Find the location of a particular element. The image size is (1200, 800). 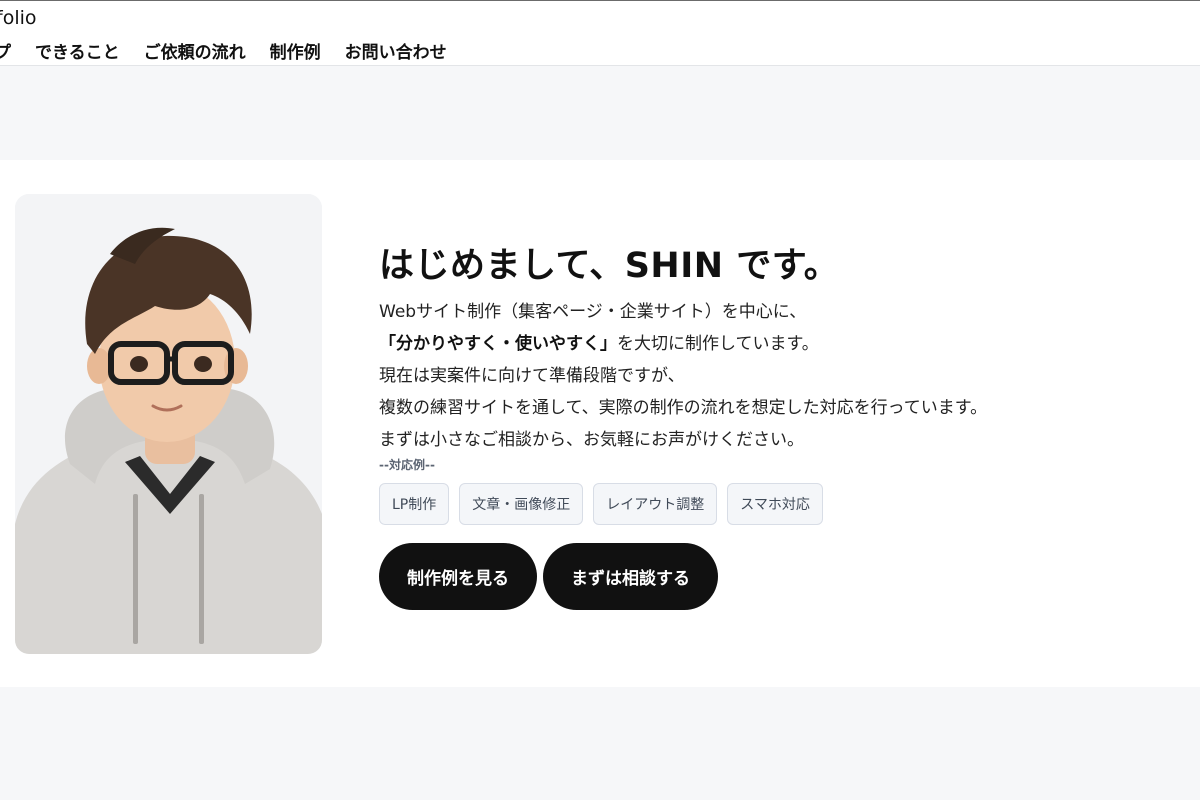

hero-title: はじめまして、SHIN です。 is located at coordinates (609, 266).